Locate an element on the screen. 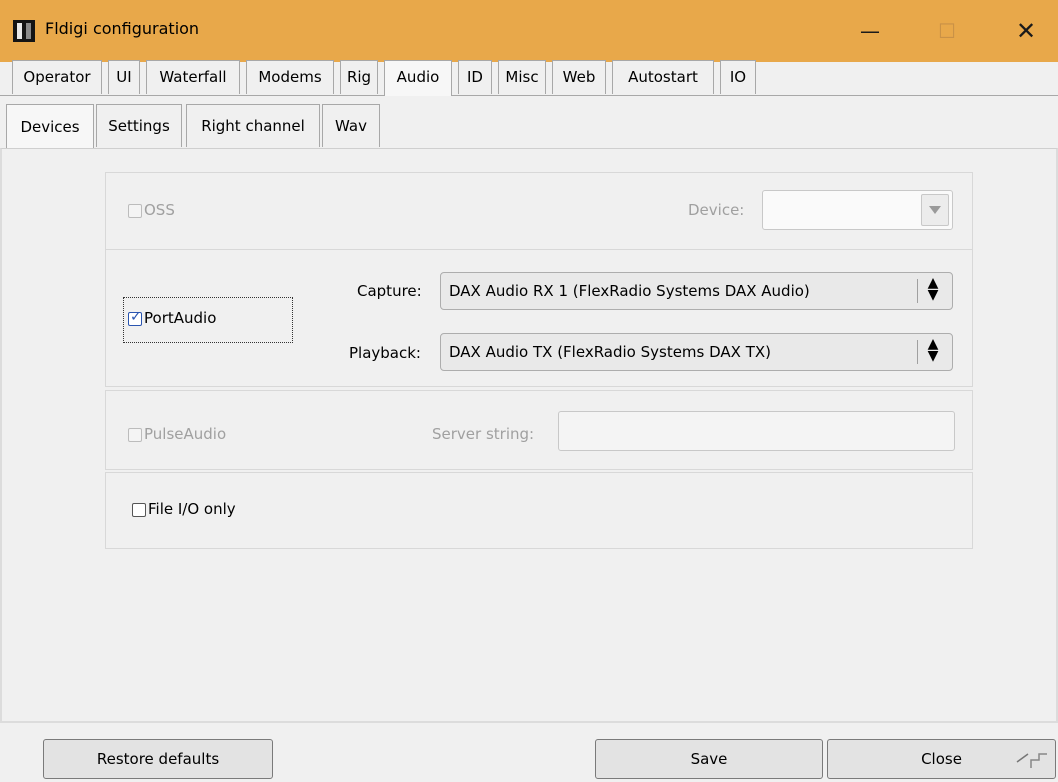 This screenshot has height=782, width=1058. tab-modems: Modems is located at coordinates (290, 77).